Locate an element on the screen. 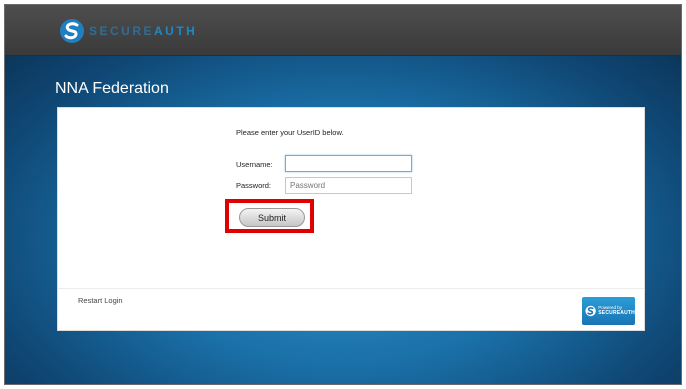 The height and width of the screenshot is (389, 686). username-label: Username: is located at coordinates (254, 164).